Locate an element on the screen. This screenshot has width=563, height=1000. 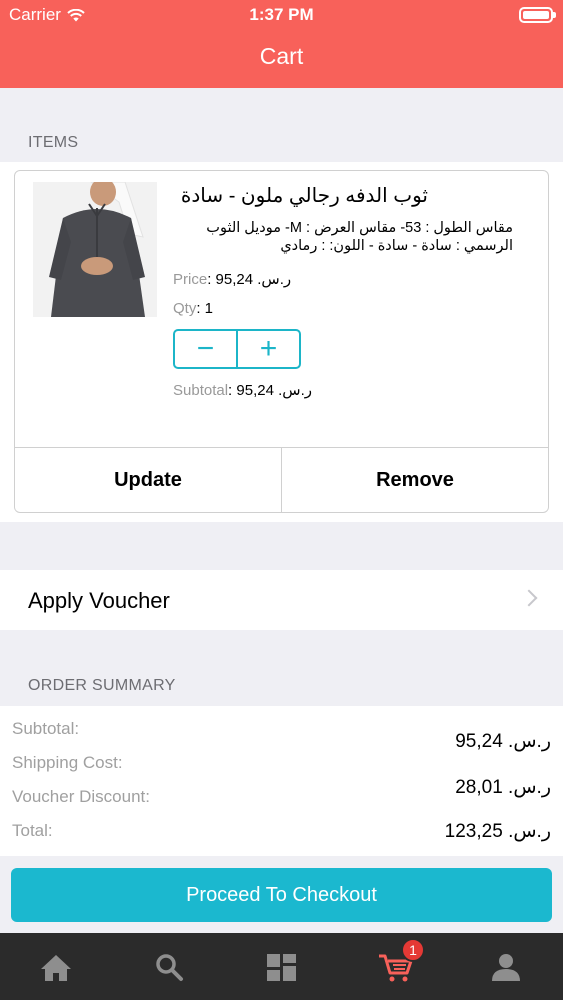
status-time: 1:37 PM is located at coordinates (281, 14).